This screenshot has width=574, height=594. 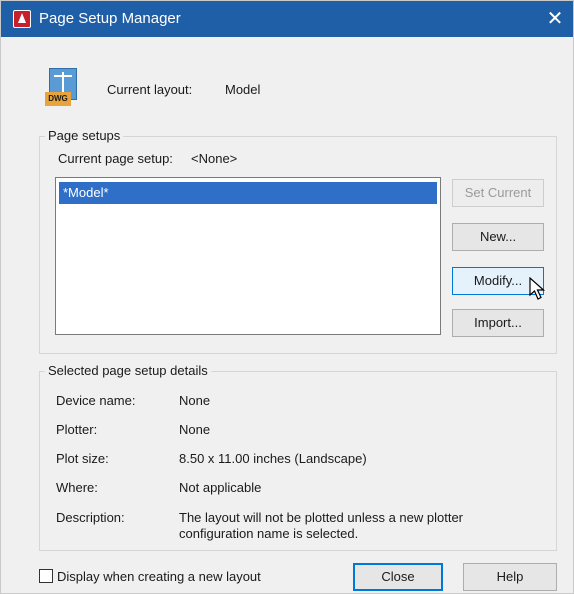 What do you see at coordinates (195, 400) in the screenshot?
I see `device-name-value: None` at bounding box center [195, 400].